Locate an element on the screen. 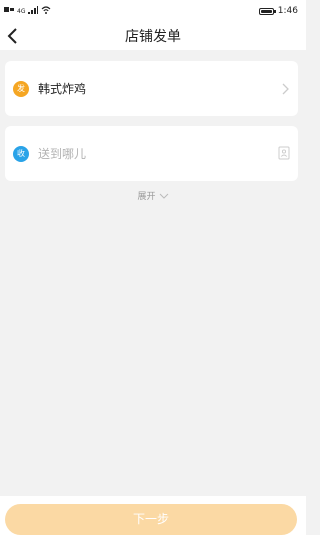 This screenshot has height=535, width=320. status-left: 4G is located at coordinates (27, 11).